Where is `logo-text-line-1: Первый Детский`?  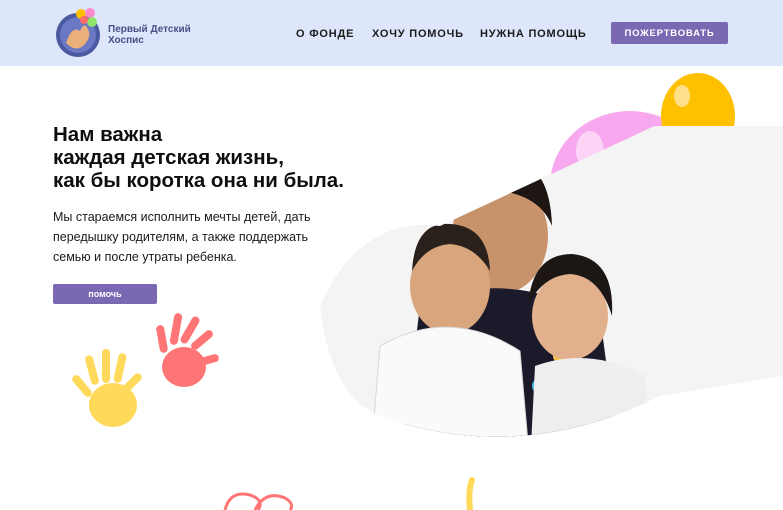
logo-text-line-1: Первый Детский is located at coordinates (149, 29).